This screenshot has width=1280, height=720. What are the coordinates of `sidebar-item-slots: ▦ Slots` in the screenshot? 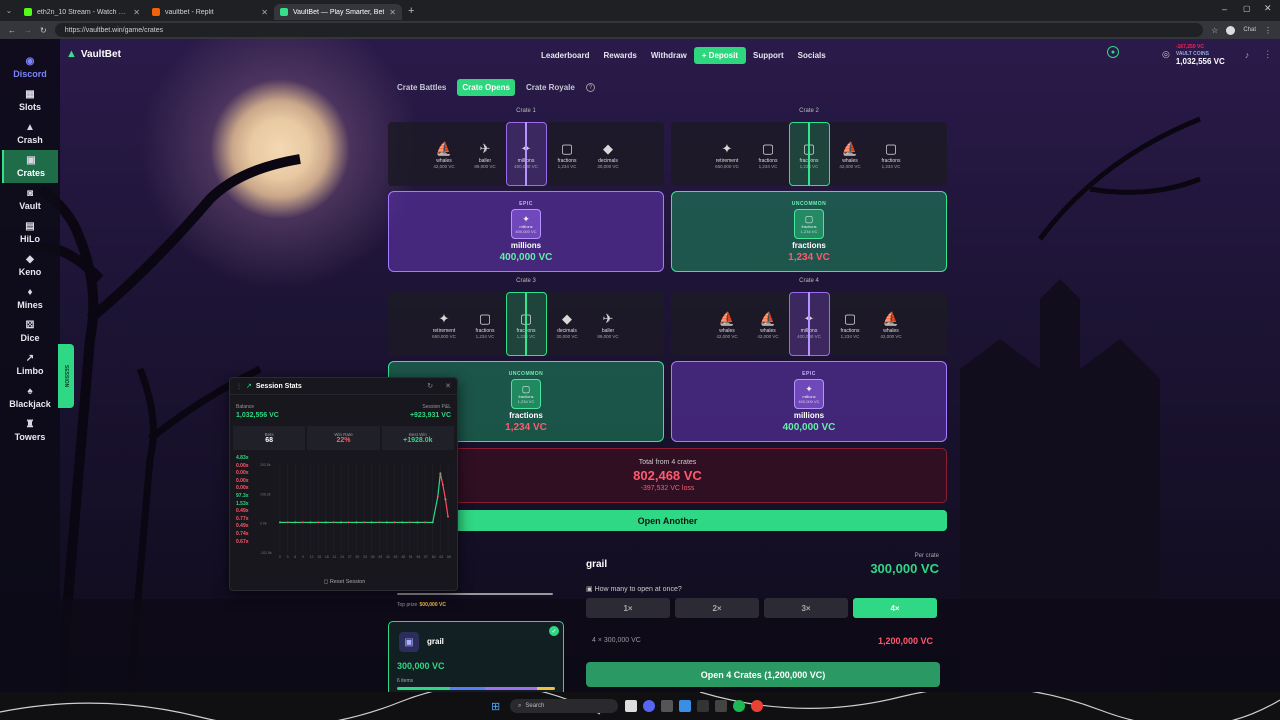 It's located at (30, 100).